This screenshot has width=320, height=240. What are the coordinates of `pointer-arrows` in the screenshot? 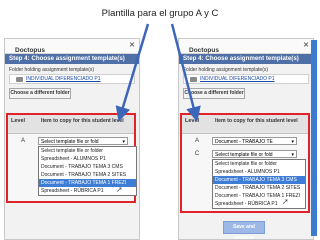 It's located at (158, 72).